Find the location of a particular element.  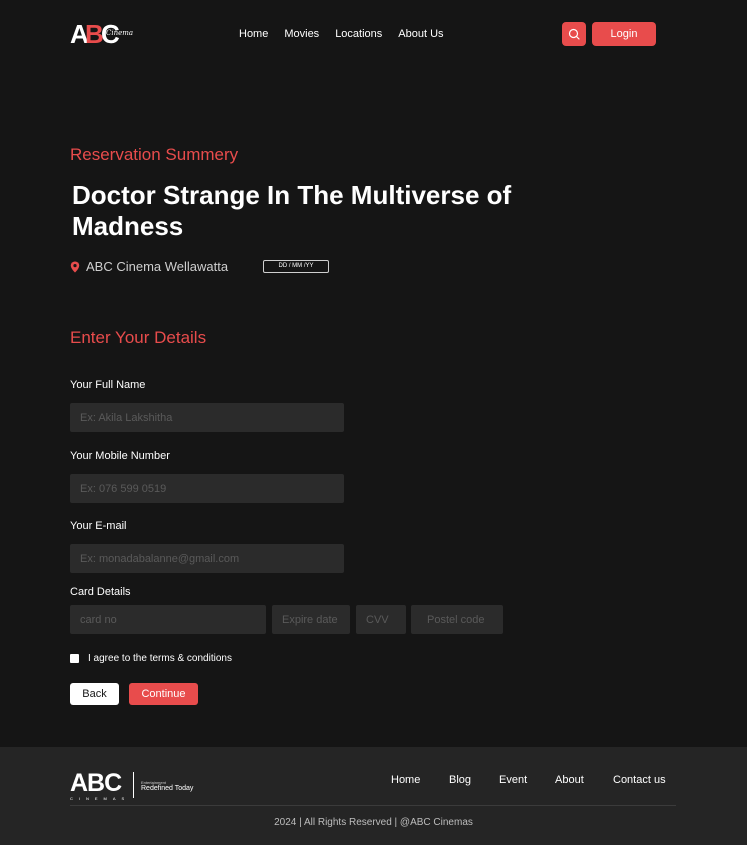

postal-code-input is located at coordinates (457, 619).